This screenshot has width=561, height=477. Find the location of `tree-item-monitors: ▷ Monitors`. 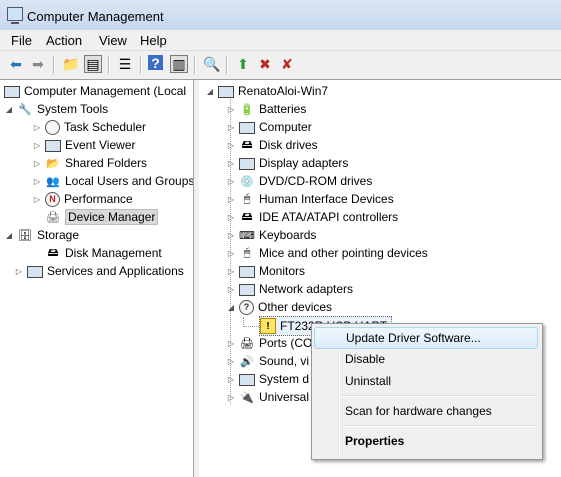

tree-item-monitors: ▷ Monitors is located at coordinates (265, 271).